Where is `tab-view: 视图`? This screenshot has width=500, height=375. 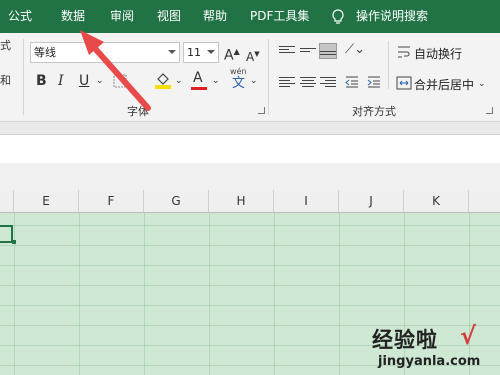 tab-view: 视图 is located at coordinates (169, 16).